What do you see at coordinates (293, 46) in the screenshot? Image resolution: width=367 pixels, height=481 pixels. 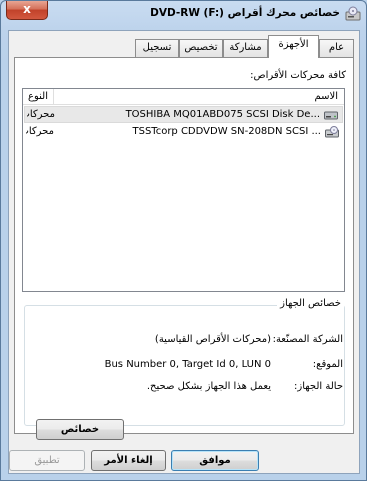 I see `tab-hardware: الأجهزة` at bounding box center [293, 46].